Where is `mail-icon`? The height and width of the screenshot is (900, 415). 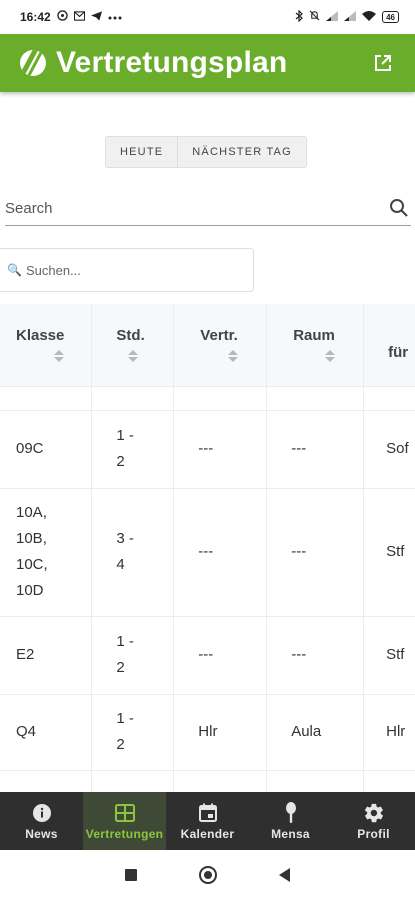
mail-icon is located at coordinates (79, 17).